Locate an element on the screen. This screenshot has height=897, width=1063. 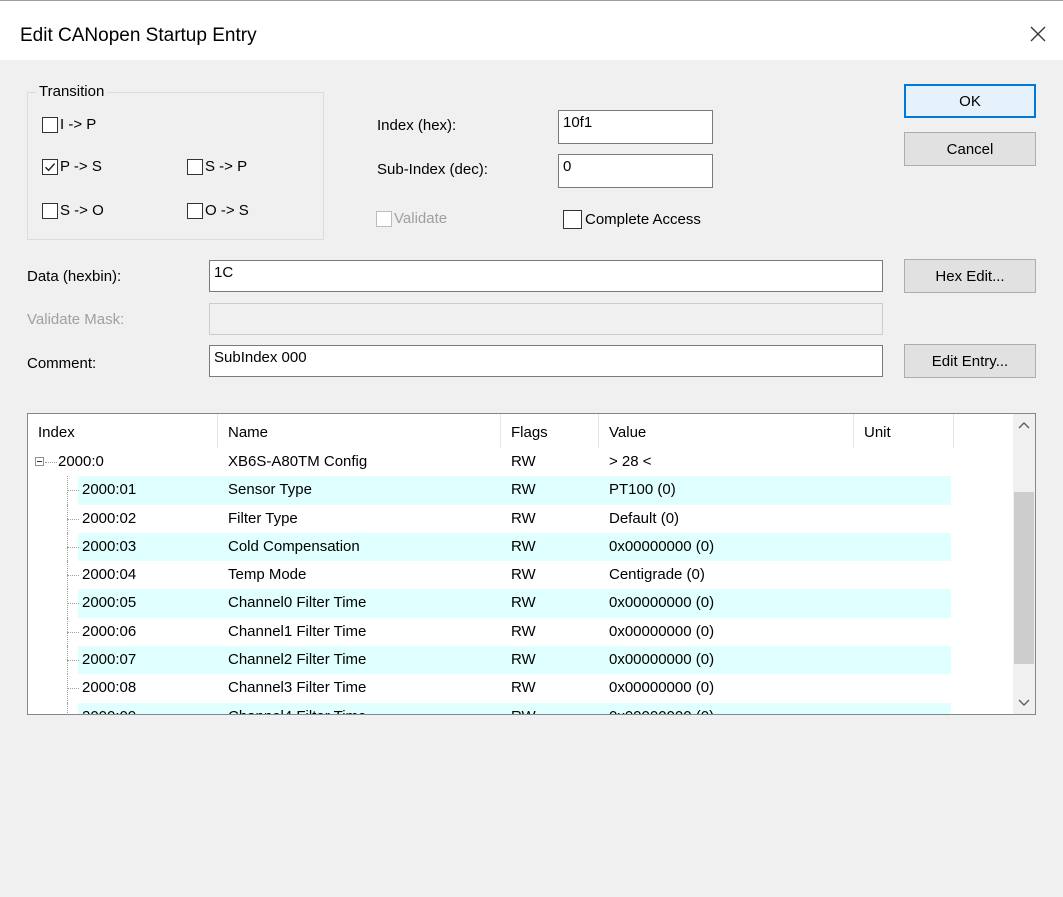
column-header-value: Value is located at coordinates (726, 431).